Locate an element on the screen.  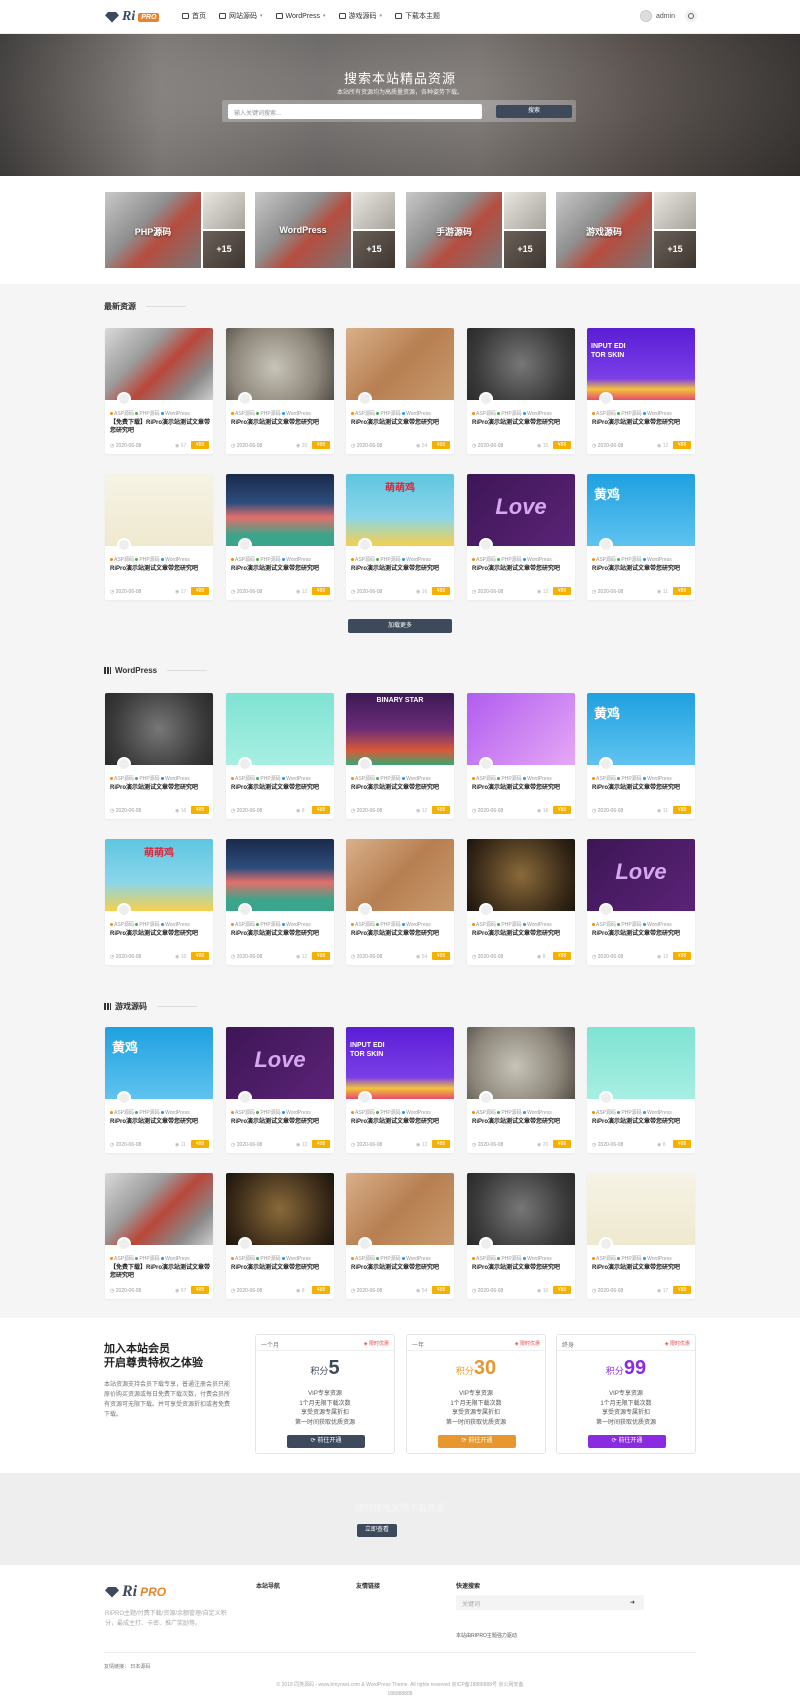
card-title: 【免费下载】RiPro演示站测试文章带您研究吧 is located at coordinates (160, 427).